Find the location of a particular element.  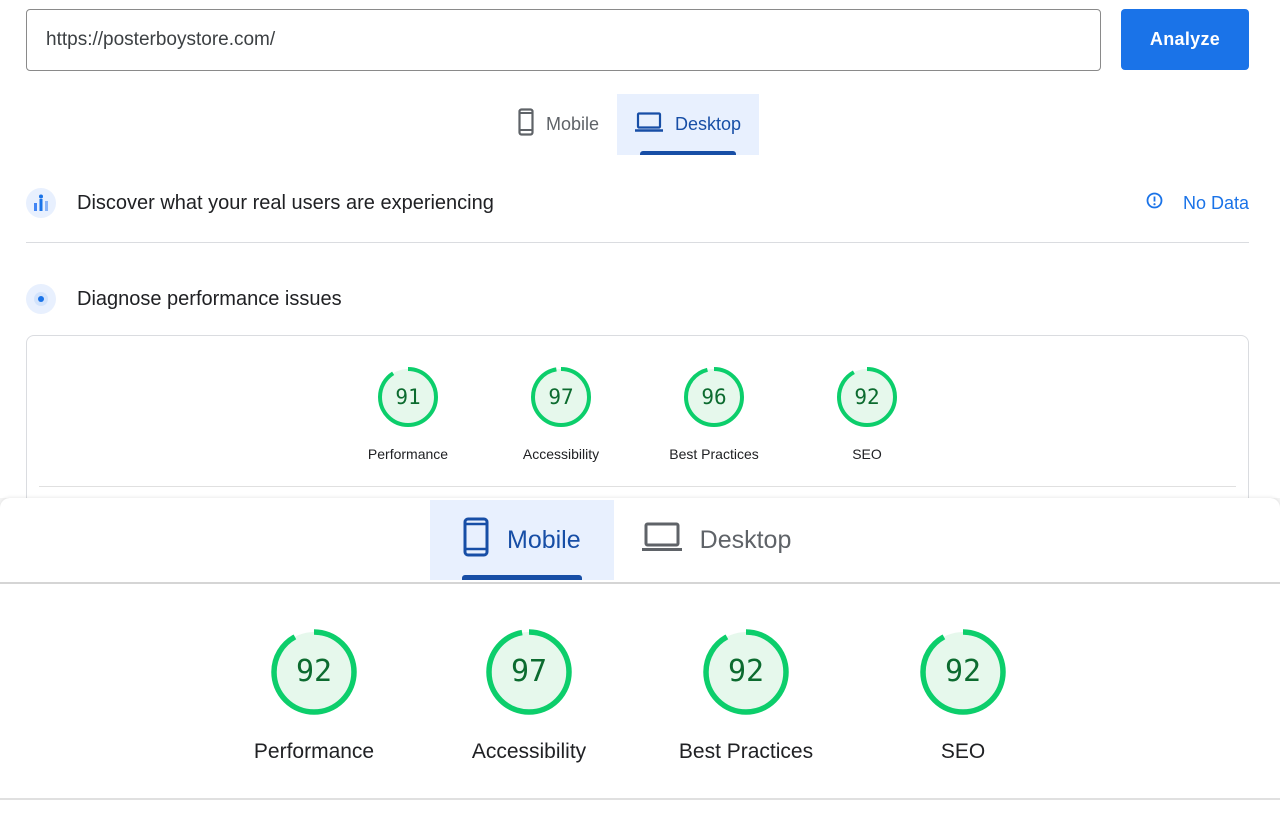

gauge-best-practices: 96 Best Practices is located at coordinates (714, 414).